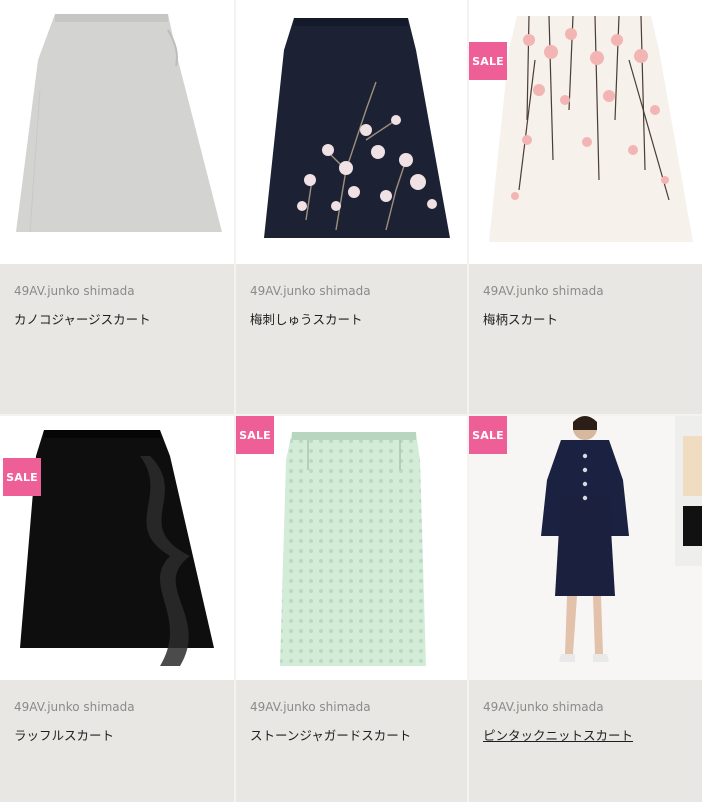  What do you see at coordinates (117, 132) in the screenshot?
I see `grey-a-line-skirt-photo` at bounding box center [117, 132].